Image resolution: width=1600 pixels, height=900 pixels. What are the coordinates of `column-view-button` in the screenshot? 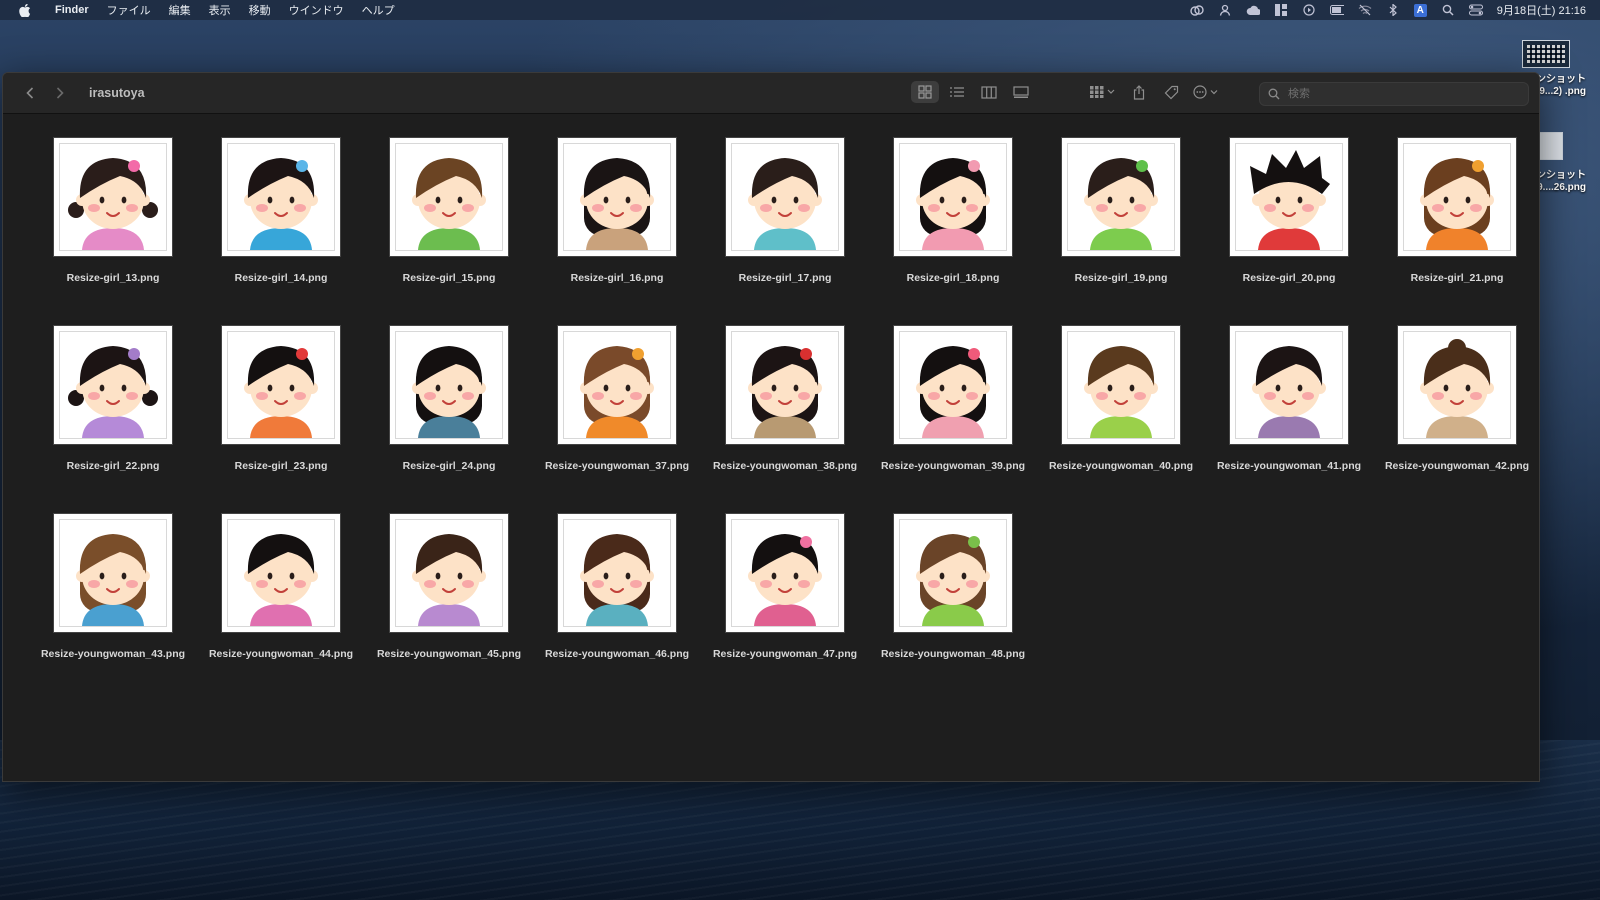 It's located at (989, 92).